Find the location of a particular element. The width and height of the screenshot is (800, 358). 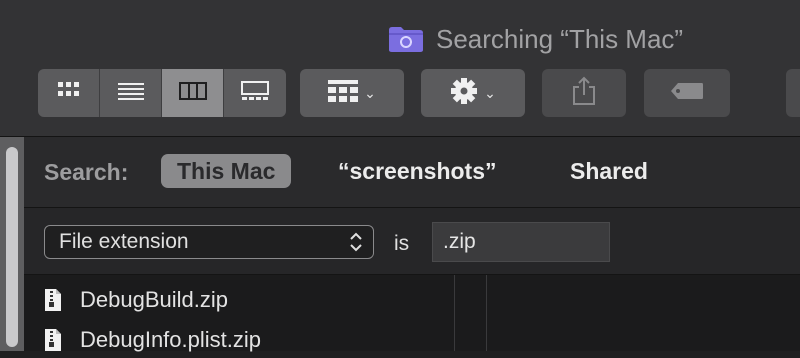

gear-icon is located at coordinates (464, 93).